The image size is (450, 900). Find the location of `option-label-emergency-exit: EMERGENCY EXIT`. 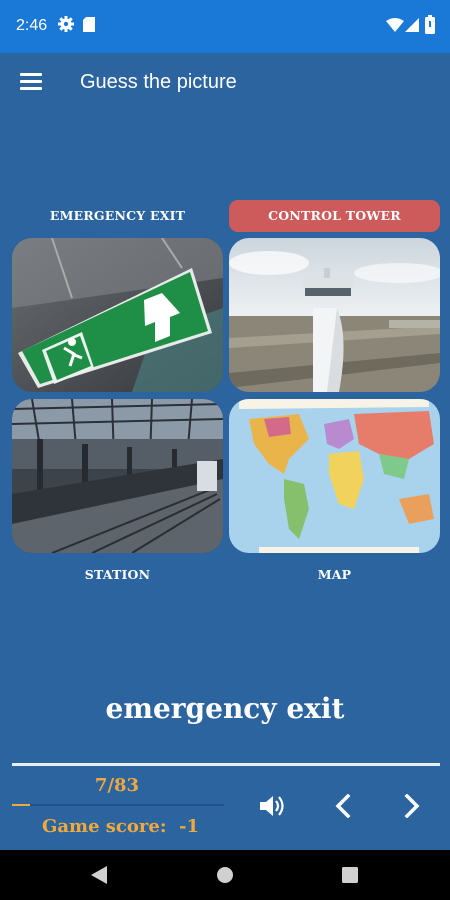

option-label-emergency-exit: EMERGENCY EXIT is located at coordinates (117, 216).